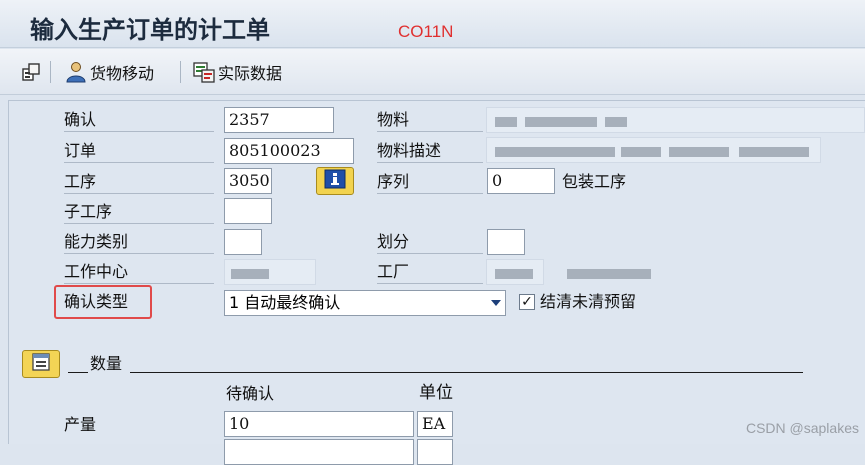 The width and height of the screenshot is (865, 465). What do you see at coordinates (496, 303) in the screenshot?
I see `dropdown-arrow-icon` at bounding box center [496, 303].